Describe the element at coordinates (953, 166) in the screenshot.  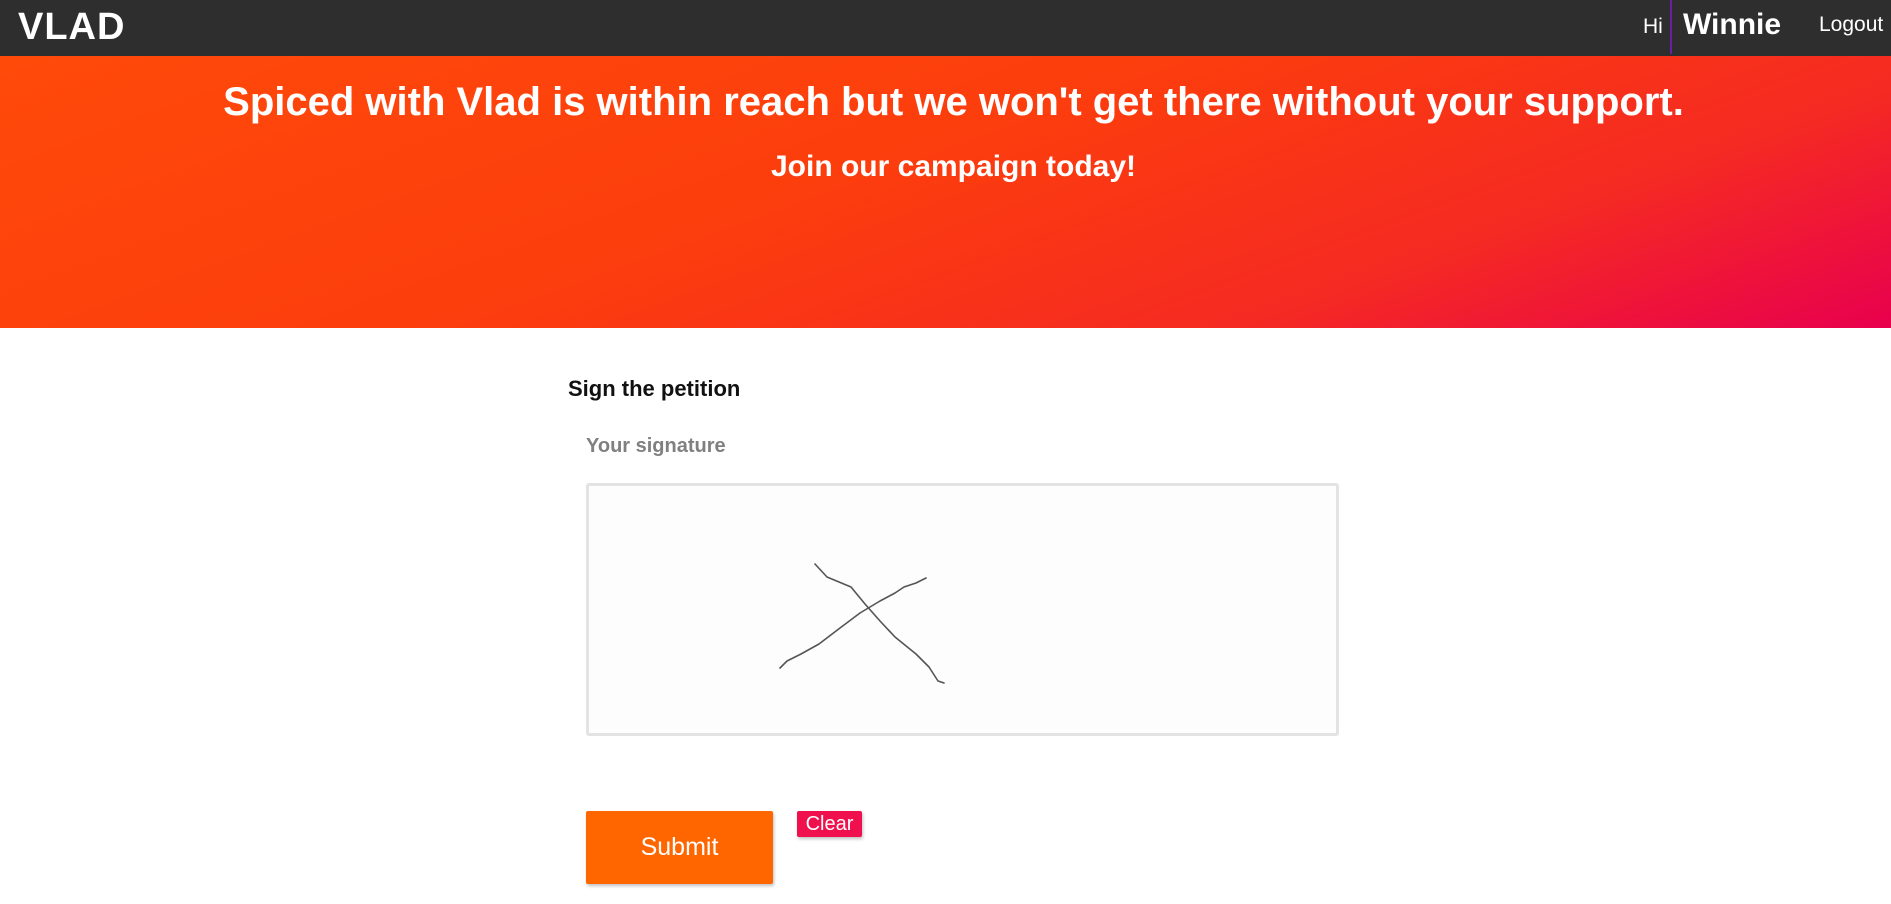
I see `hero-subtitle: Join our campaign today!` at that location.